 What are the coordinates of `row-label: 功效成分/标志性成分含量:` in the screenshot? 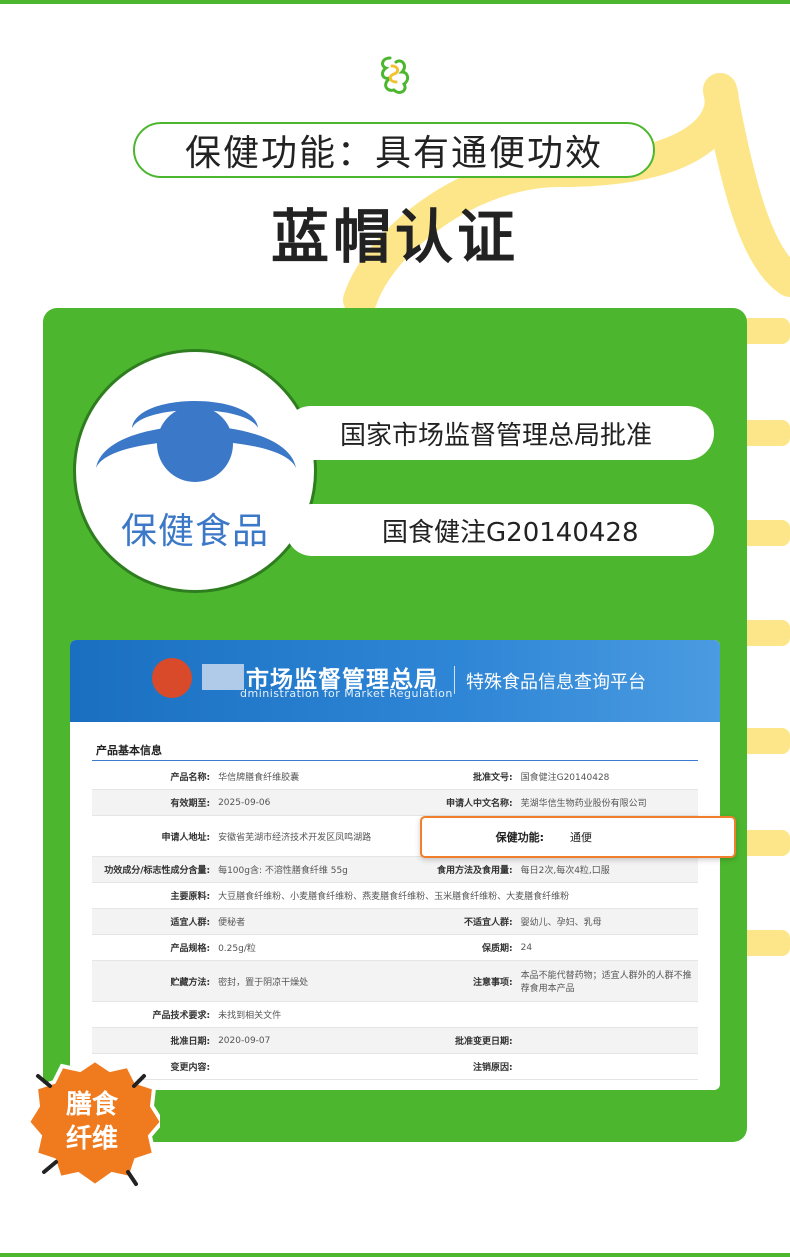 It's located at (153, 869).